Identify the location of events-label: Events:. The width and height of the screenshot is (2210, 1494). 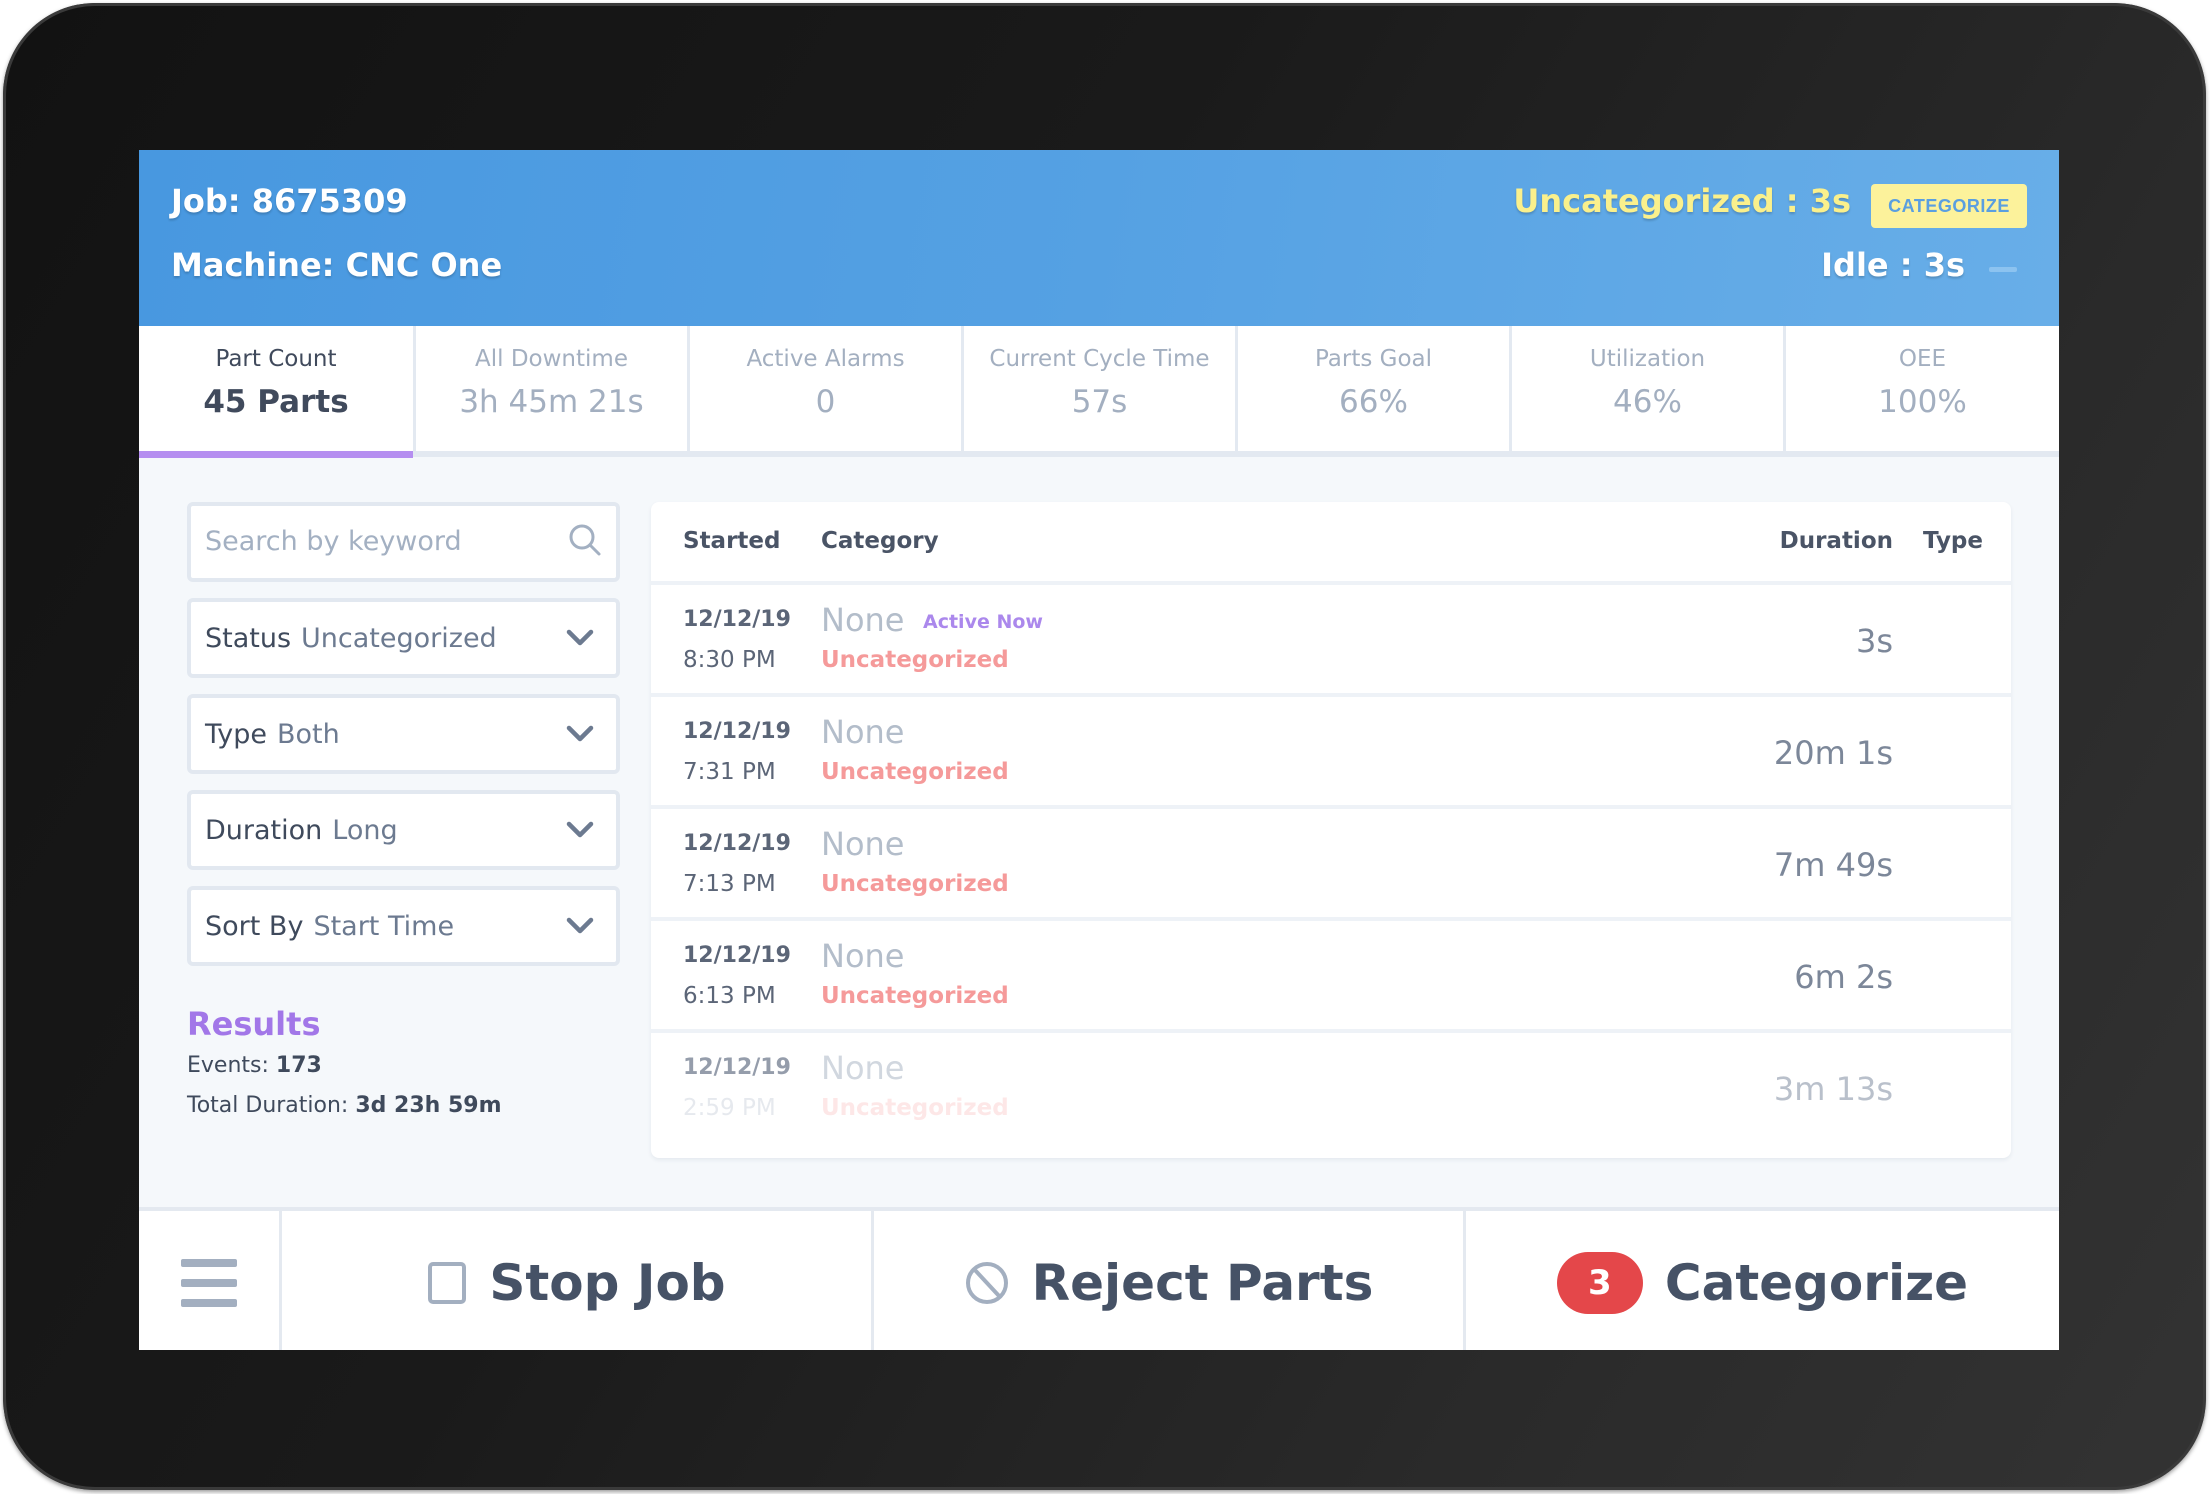
(228, 1065).